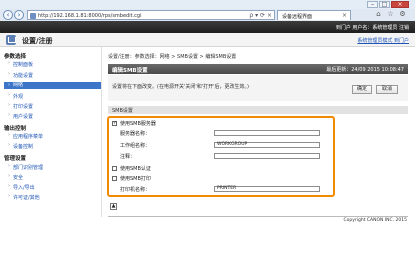  What do you see at coordinates (122, 111) in the screenshot?
I see `section-title: SMB设置` at bounding box center [122, 111].